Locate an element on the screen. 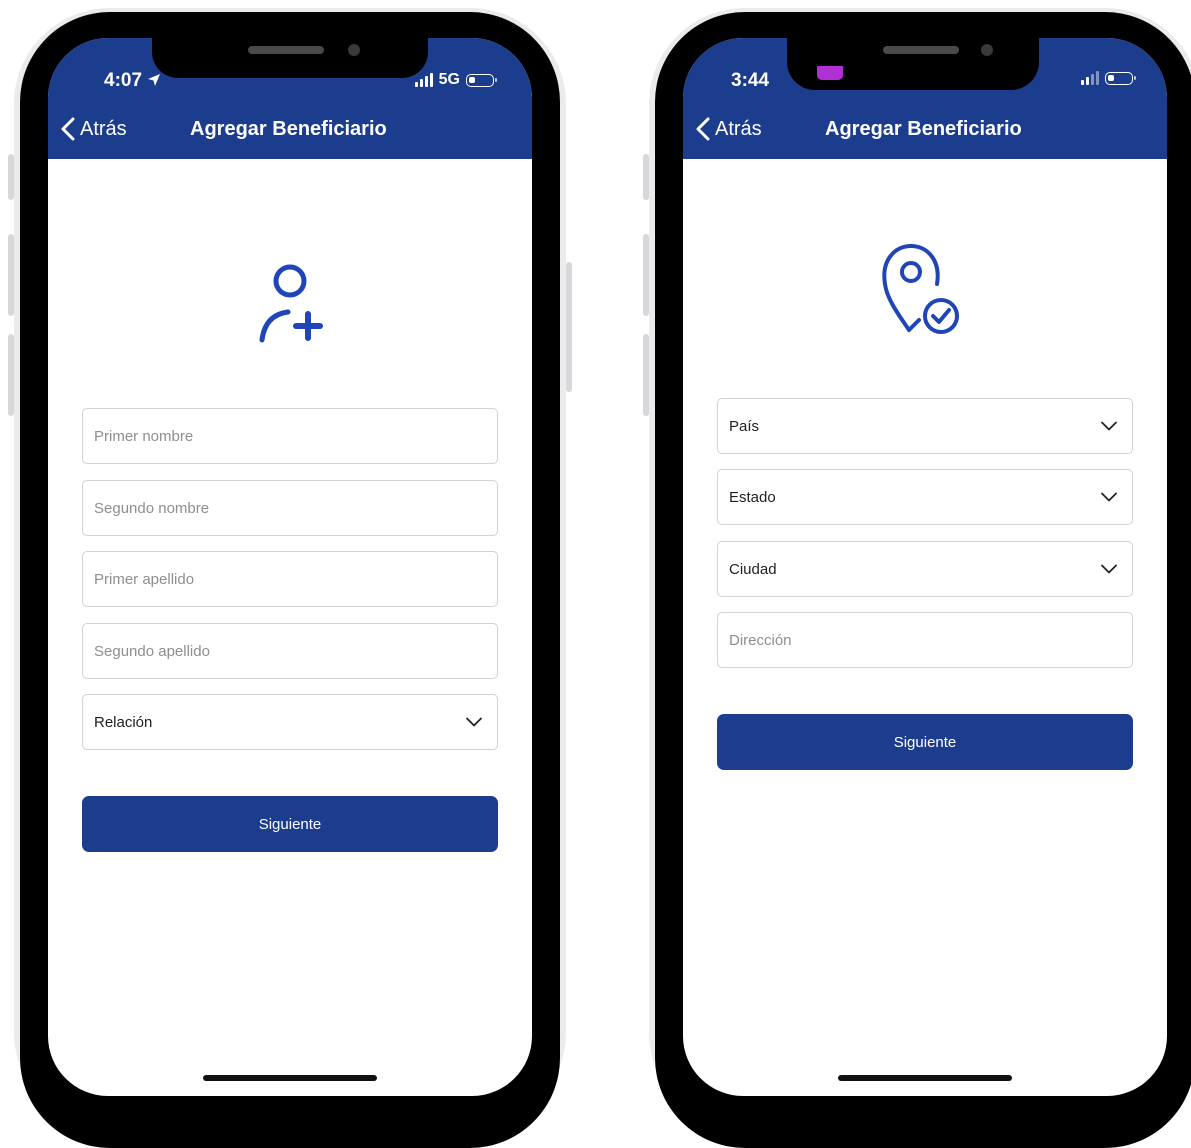  relation-select: Relación is located at coordinates (290, 722).